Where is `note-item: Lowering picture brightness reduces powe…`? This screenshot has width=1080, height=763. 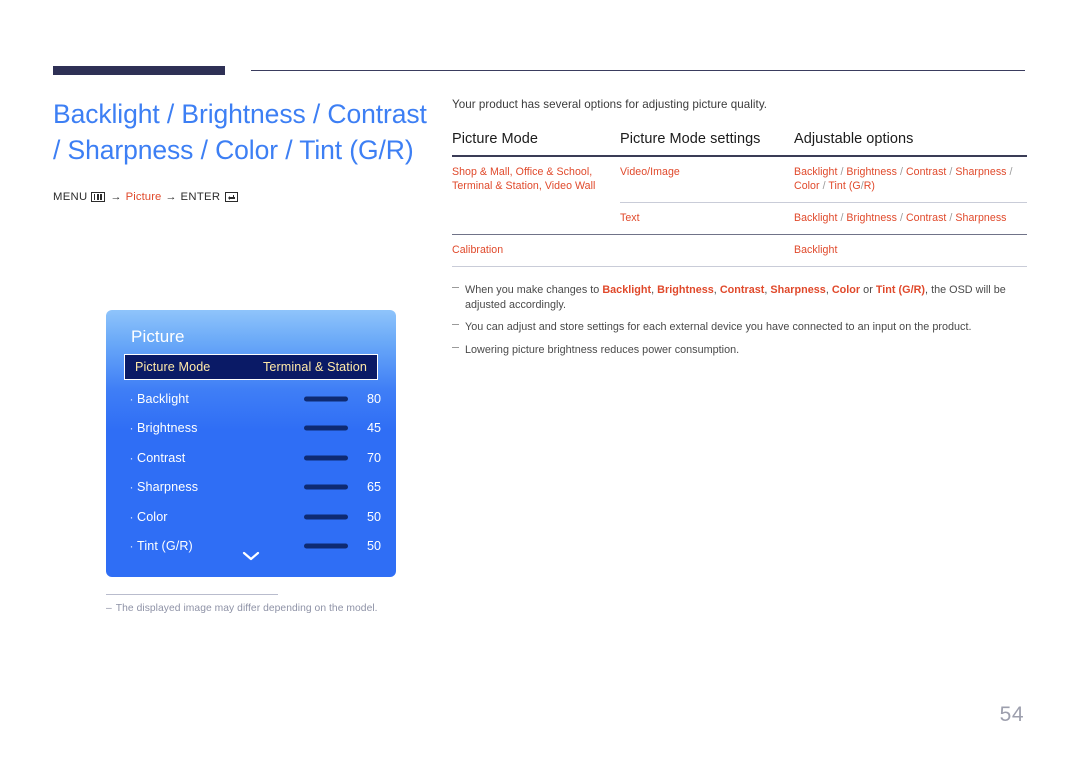 note-item: Lowering picture brightness reduces powe… is located at coordinates (737, 350).